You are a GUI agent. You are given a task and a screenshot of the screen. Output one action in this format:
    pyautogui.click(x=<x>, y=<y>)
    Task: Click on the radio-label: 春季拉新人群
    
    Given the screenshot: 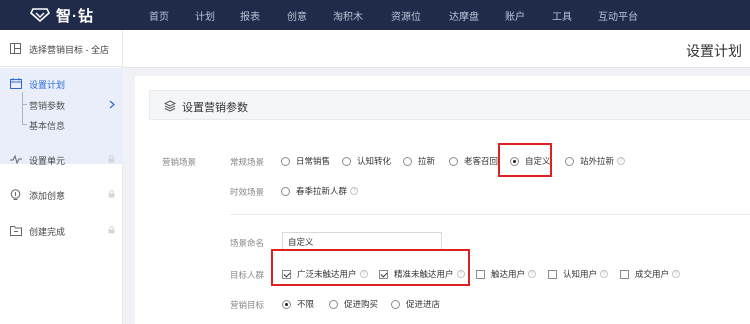 What is the action you would take?
    pyautogui.click(x=322, y=191)
    